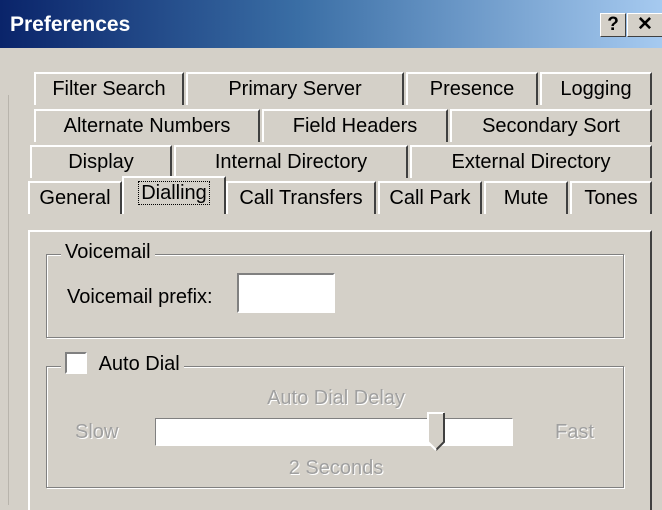 The height and width of the screenshot is (510, 662). Describe the element at coordinates (336, 468) in the screenshot. I see `auto-dial-delay-value: 2 Seconds` at that location.